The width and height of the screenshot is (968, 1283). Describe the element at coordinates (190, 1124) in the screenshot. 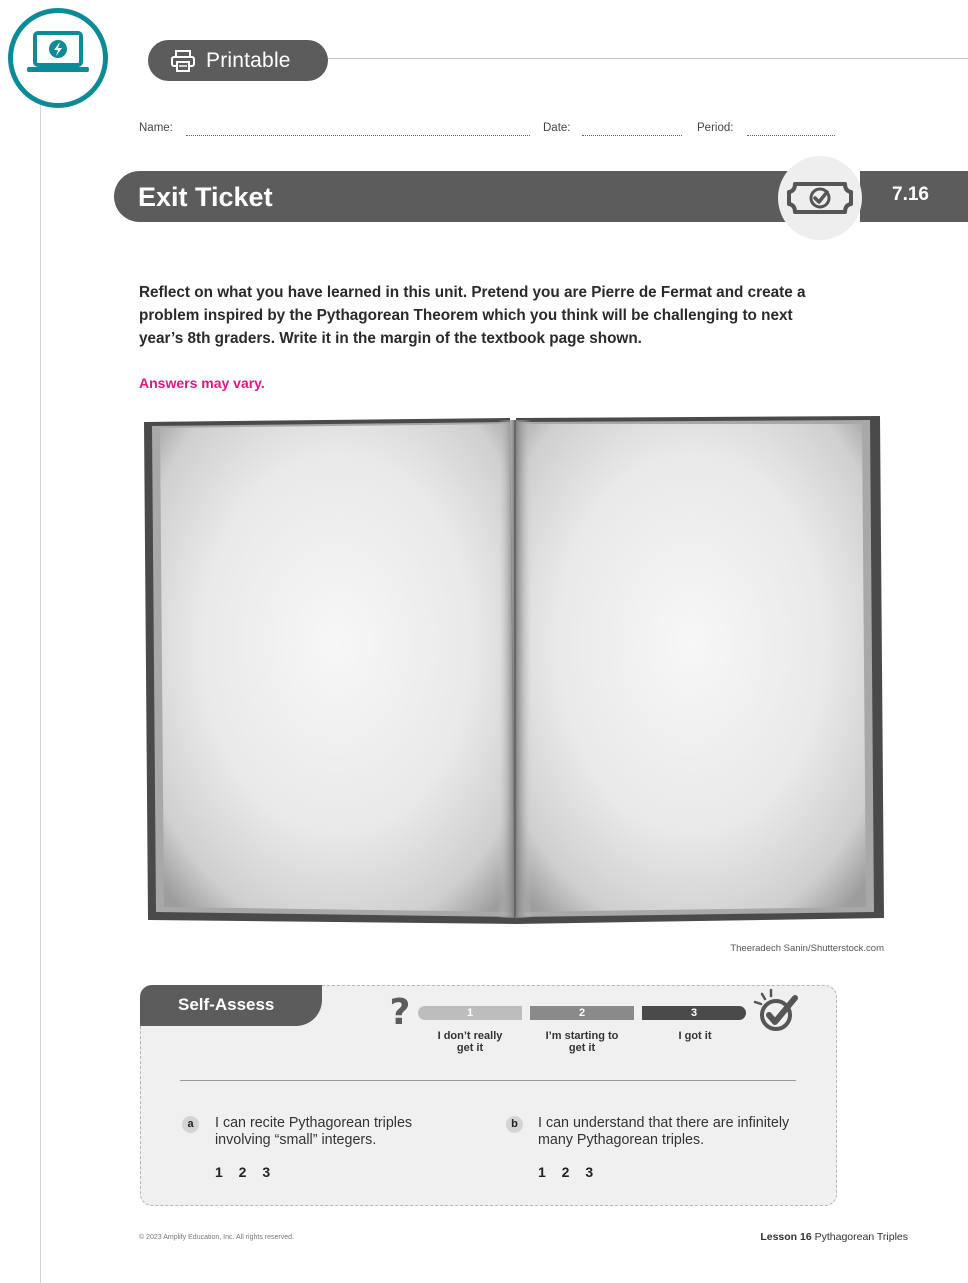

I see `item-letter-a: a` at that location.